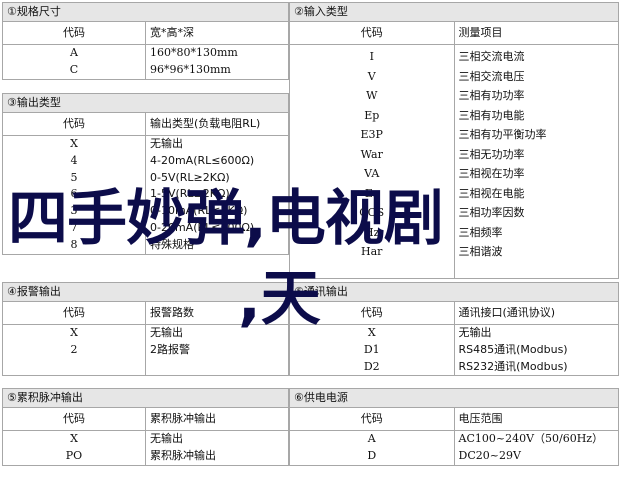  What do you see at coordinates (145, 103) in the screenshot?
I see `section-title: ③输出类型` at bounding box center [145, 103].